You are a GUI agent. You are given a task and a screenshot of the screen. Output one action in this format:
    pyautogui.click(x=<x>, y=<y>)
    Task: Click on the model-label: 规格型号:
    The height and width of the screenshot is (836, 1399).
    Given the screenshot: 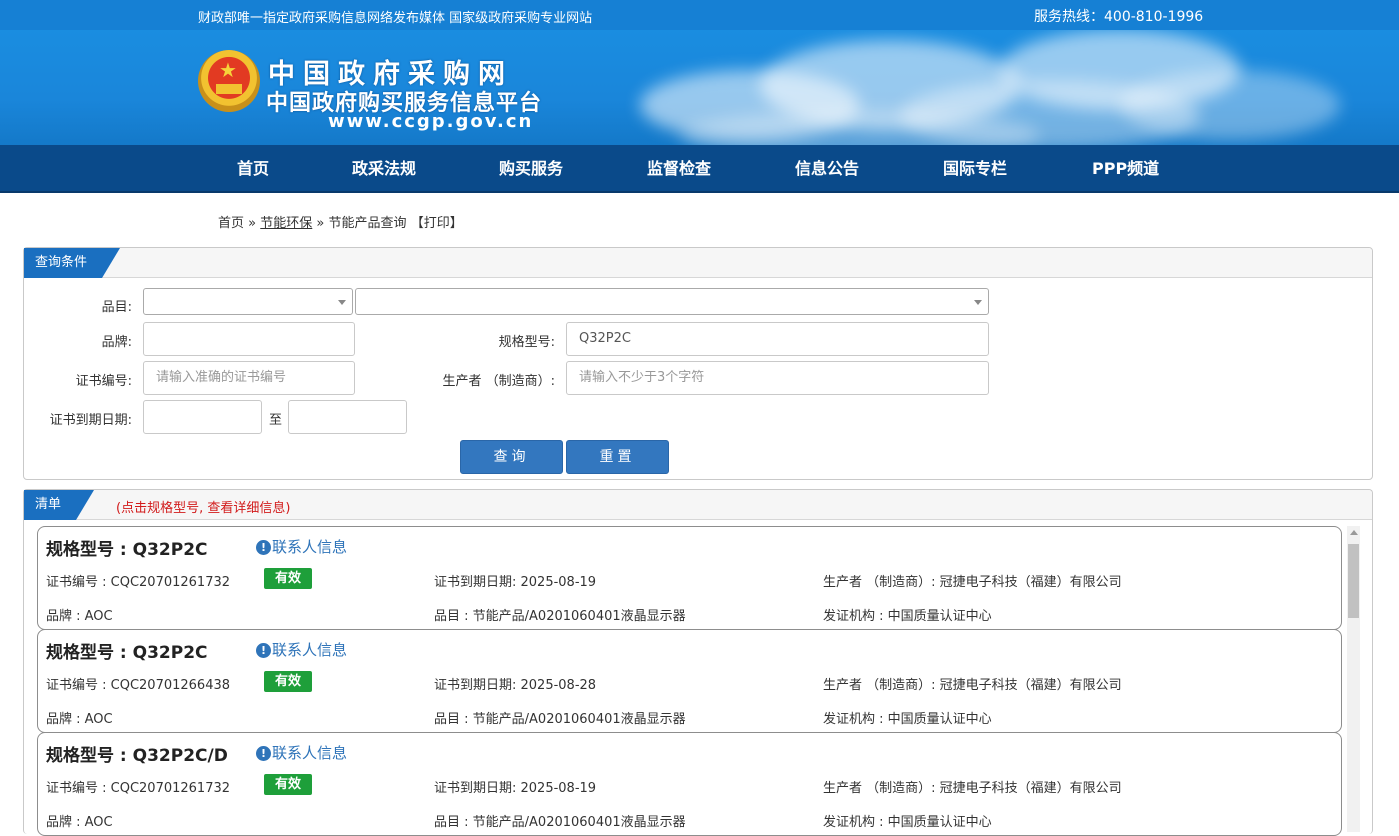 What is the action you would take?
    pyautogui.click(x=526, y=342)
    